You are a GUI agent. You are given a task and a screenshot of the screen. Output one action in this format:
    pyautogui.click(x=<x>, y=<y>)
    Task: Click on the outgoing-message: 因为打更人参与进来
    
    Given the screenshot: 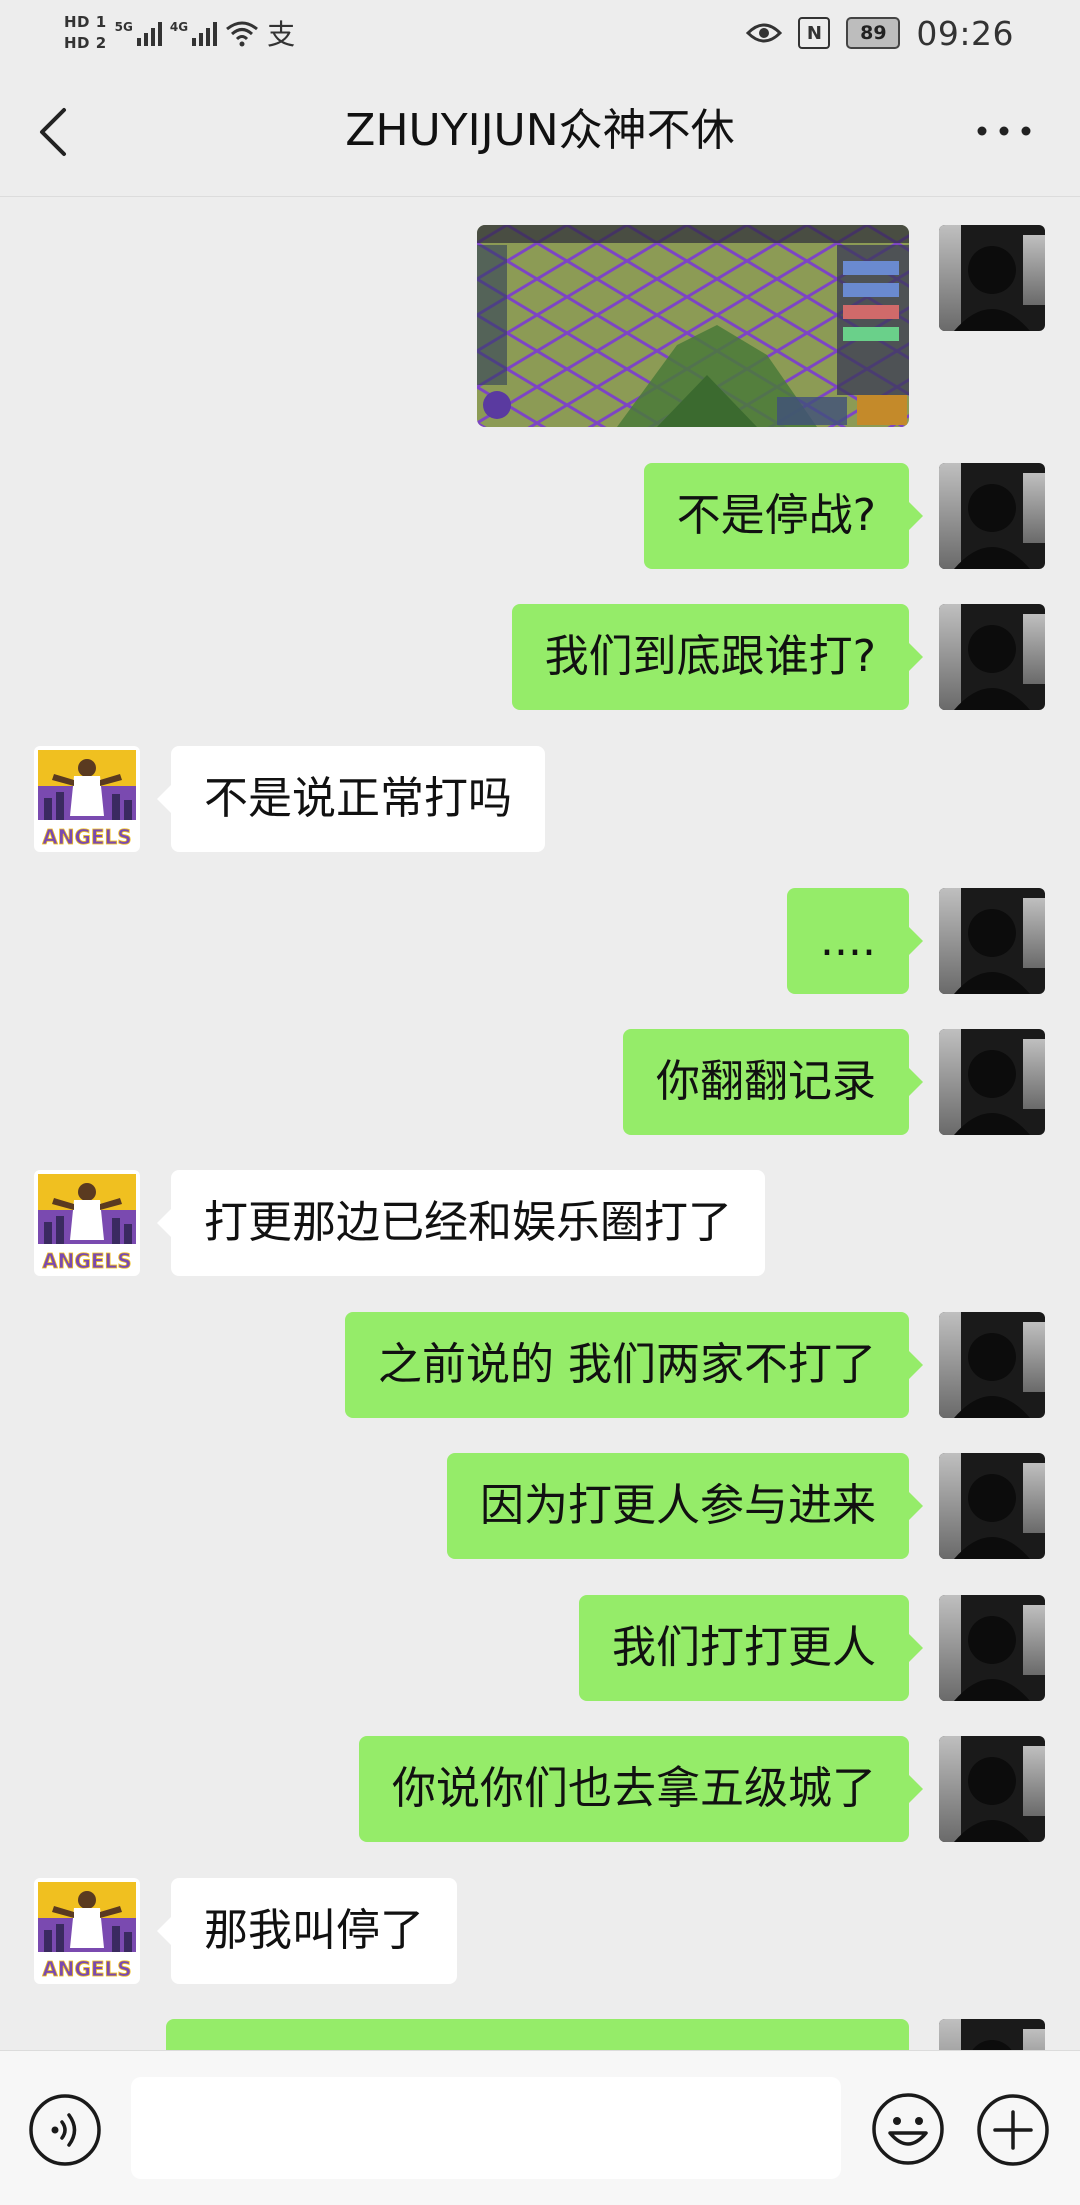 What is the action you would take?
    pyautogui.click(x=685, y=1506)
    